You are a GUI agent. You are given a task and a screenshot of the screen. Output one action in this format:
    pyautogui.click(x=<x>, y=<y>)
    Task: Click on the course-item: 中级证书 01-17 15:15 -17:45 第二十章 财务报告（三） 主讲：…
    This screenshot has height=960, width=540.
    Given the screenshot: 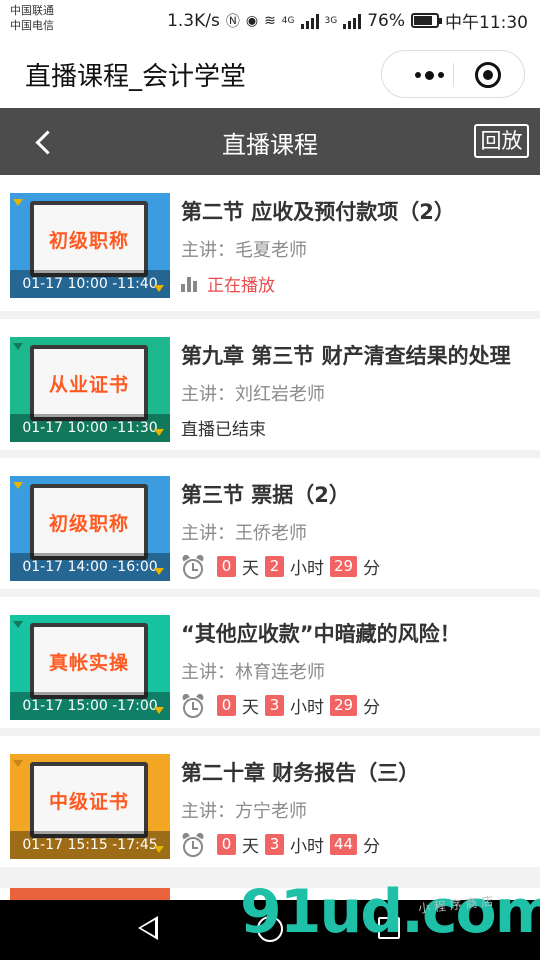 What is the action you would take?
    pyautogui.click(x=270, y=801)
    